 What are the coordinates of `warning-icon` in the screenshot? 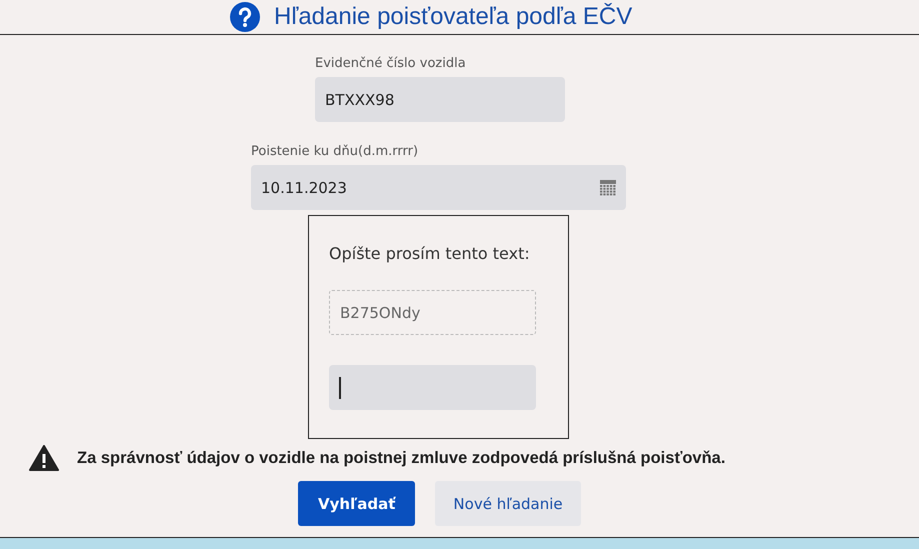 It's located at (44, 458).